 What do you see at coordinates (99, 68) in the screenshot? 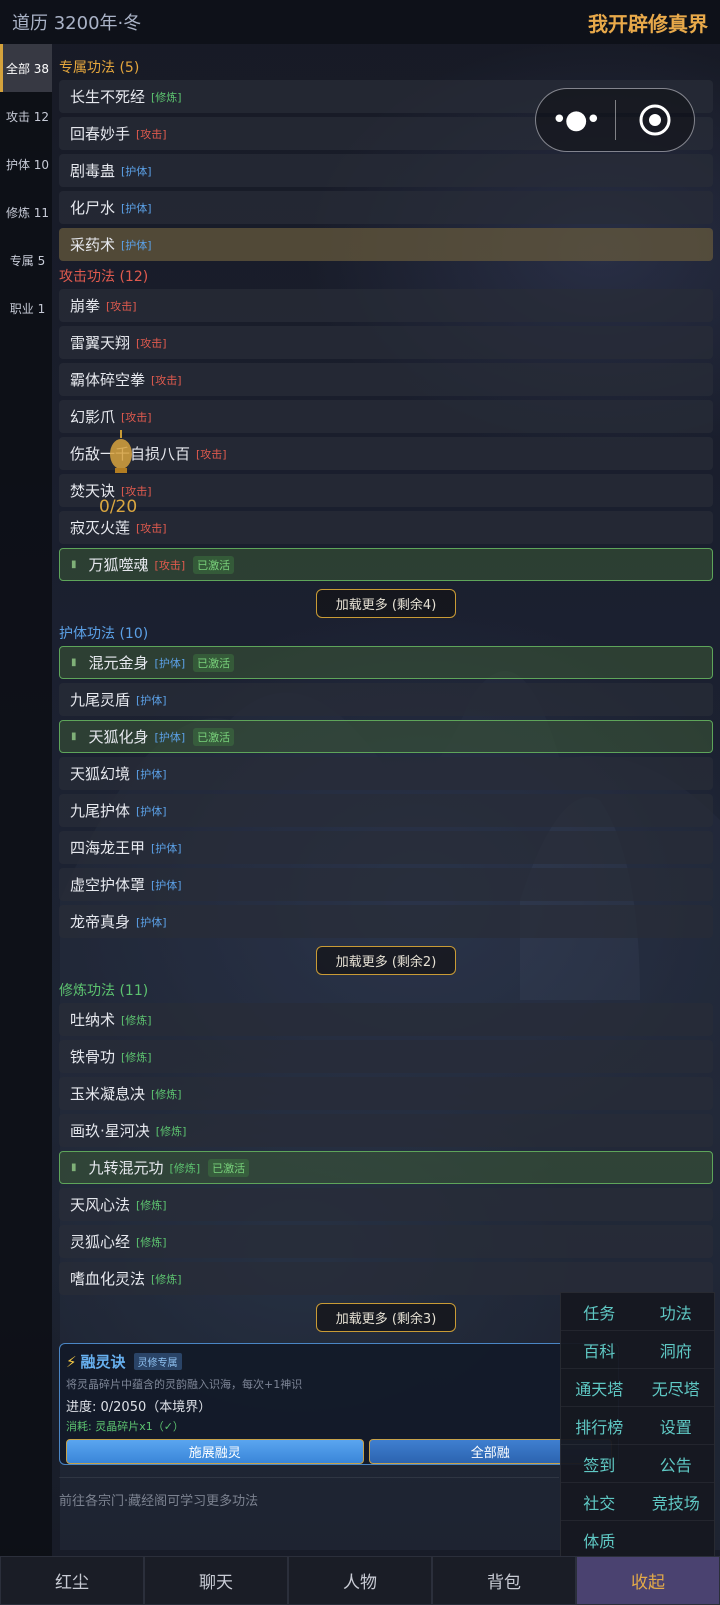
I see `section-title-exclusive: 专属功法 (5)` at bounding box center [99, 68].